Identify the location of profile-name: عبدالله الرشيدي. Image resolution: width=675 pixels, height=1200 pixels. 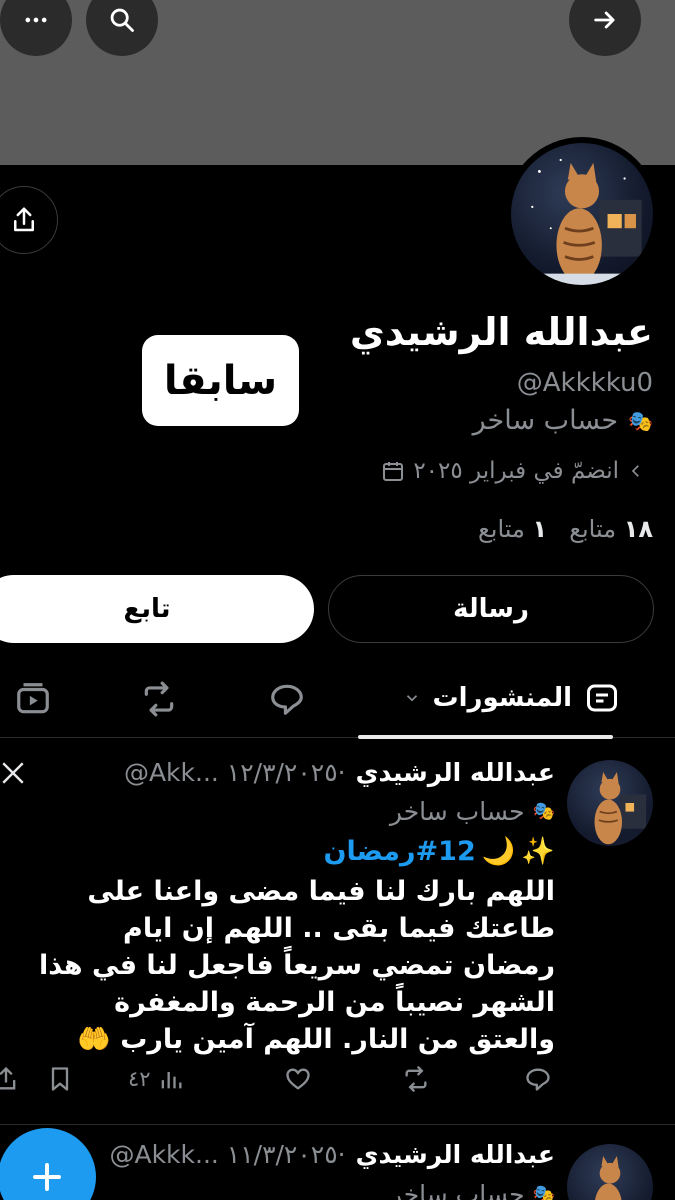
(501, 332).